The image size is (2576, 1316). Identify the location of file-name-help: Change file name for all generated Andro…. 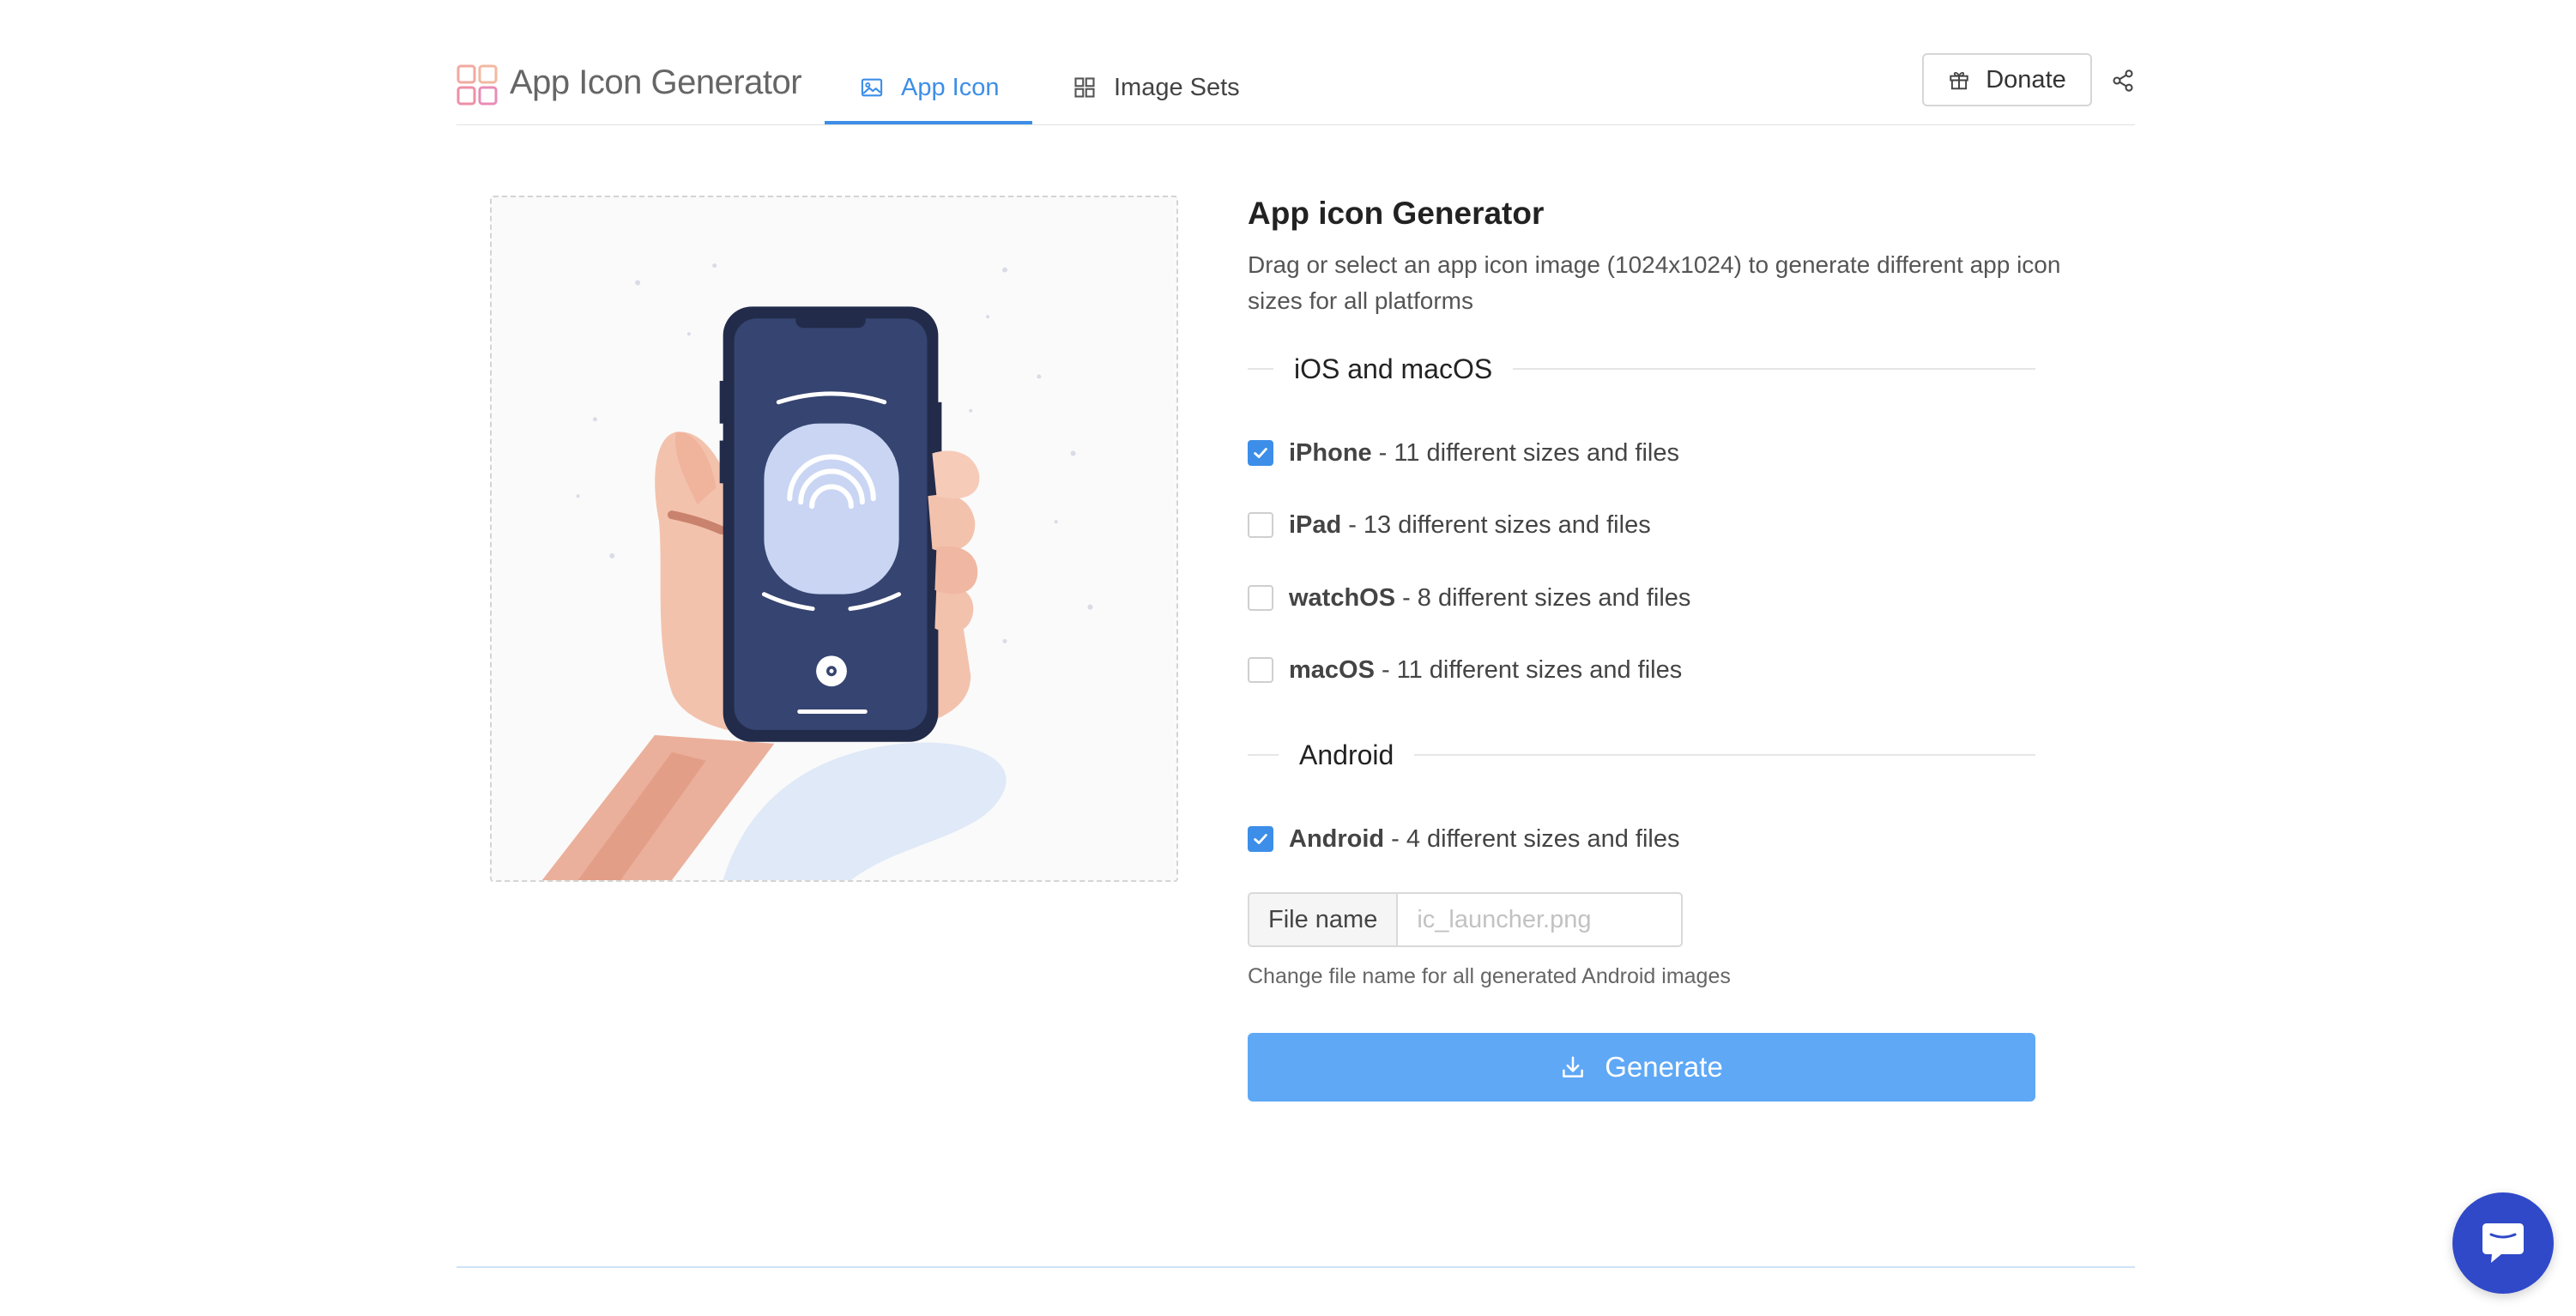
(1489, 976).